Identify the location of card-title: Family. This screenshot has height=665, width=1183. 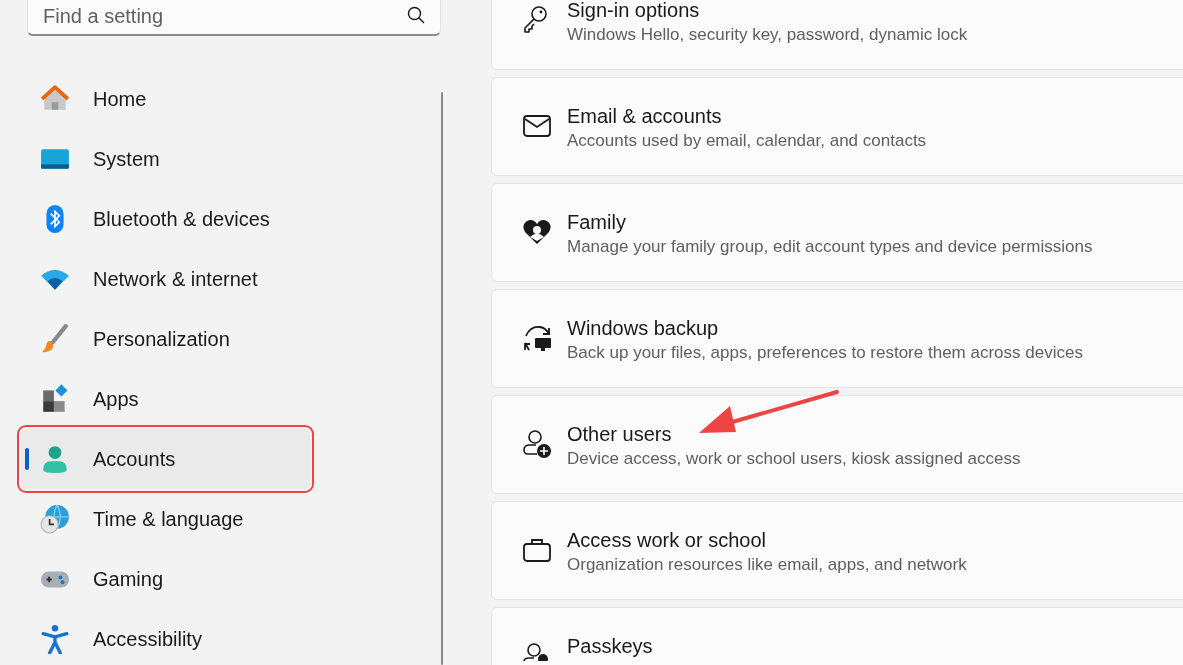
(597, 222).